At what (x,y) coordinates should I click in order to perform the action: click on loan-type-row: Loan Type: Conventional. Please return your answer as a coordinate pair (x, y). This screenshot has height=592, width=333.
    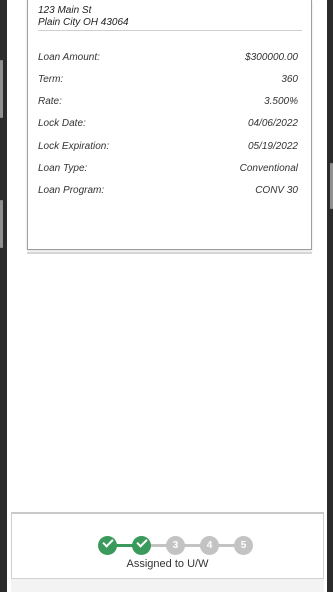
    Looking at the image, I should click on (168, 170).